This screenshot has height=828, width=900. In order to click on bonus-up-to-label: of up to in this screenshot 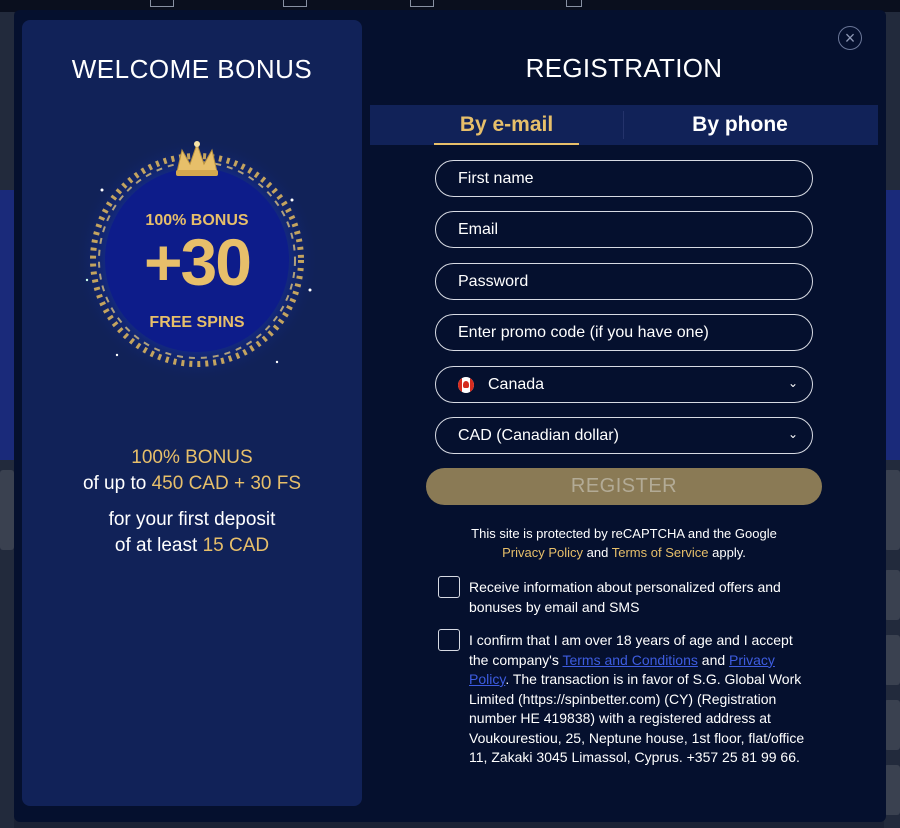, I will do `click(114, 483)`.